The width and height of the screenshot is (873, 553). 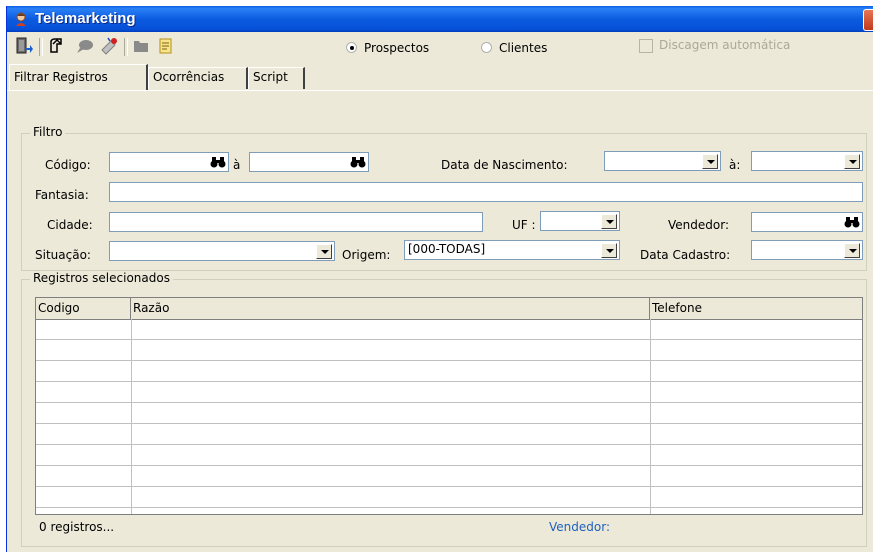 I want to click on vendedor-label: Vendedor:, so click(x=698, y=225).